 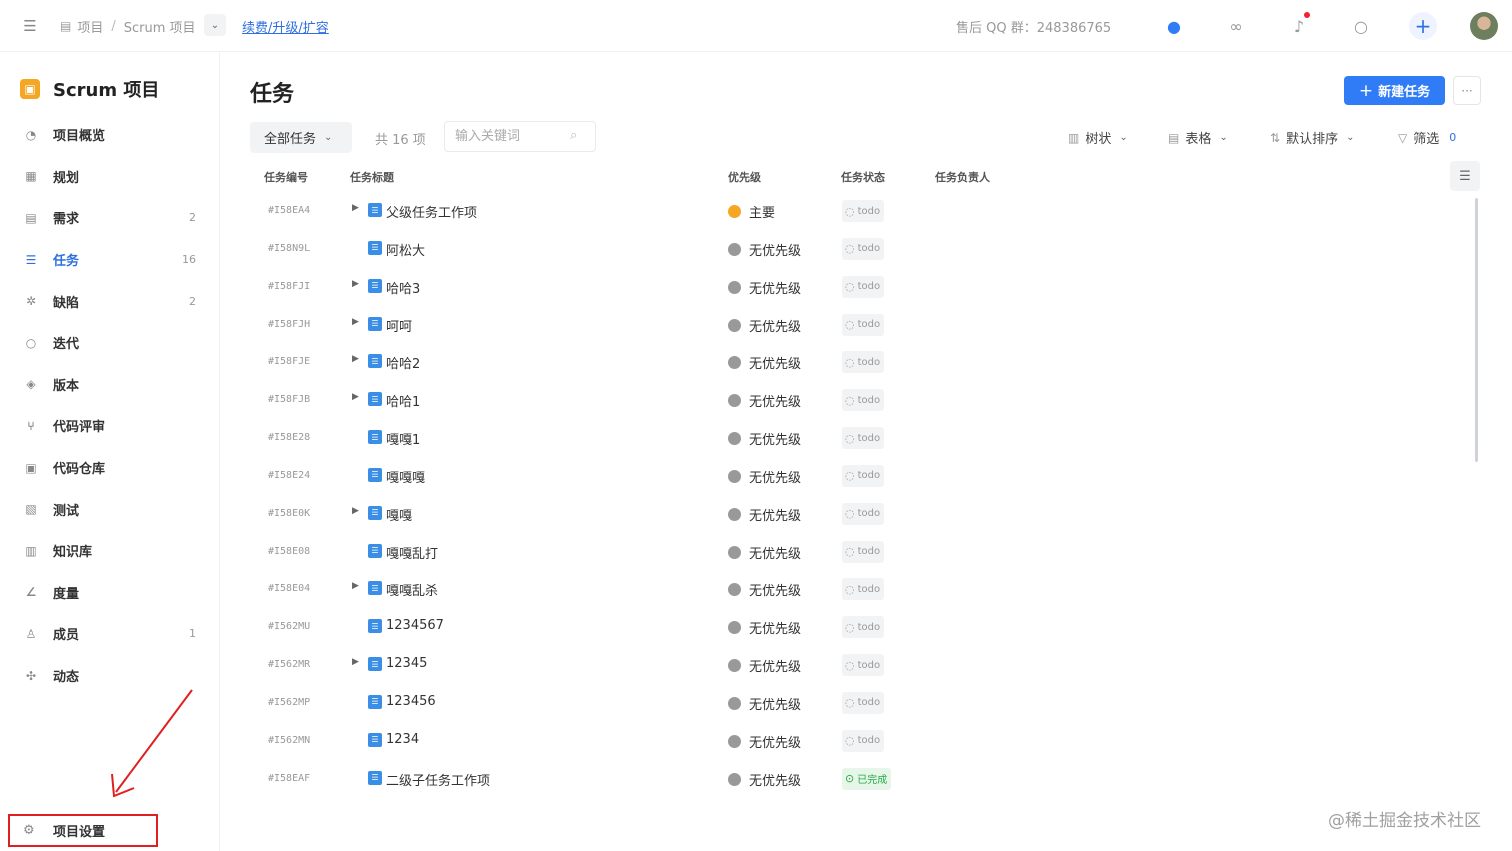 I want to click on table-row: #I58EAF ☰ 二级子任务工作项 无优先级 ⊙ 已完成, so click(x=850, y=780).